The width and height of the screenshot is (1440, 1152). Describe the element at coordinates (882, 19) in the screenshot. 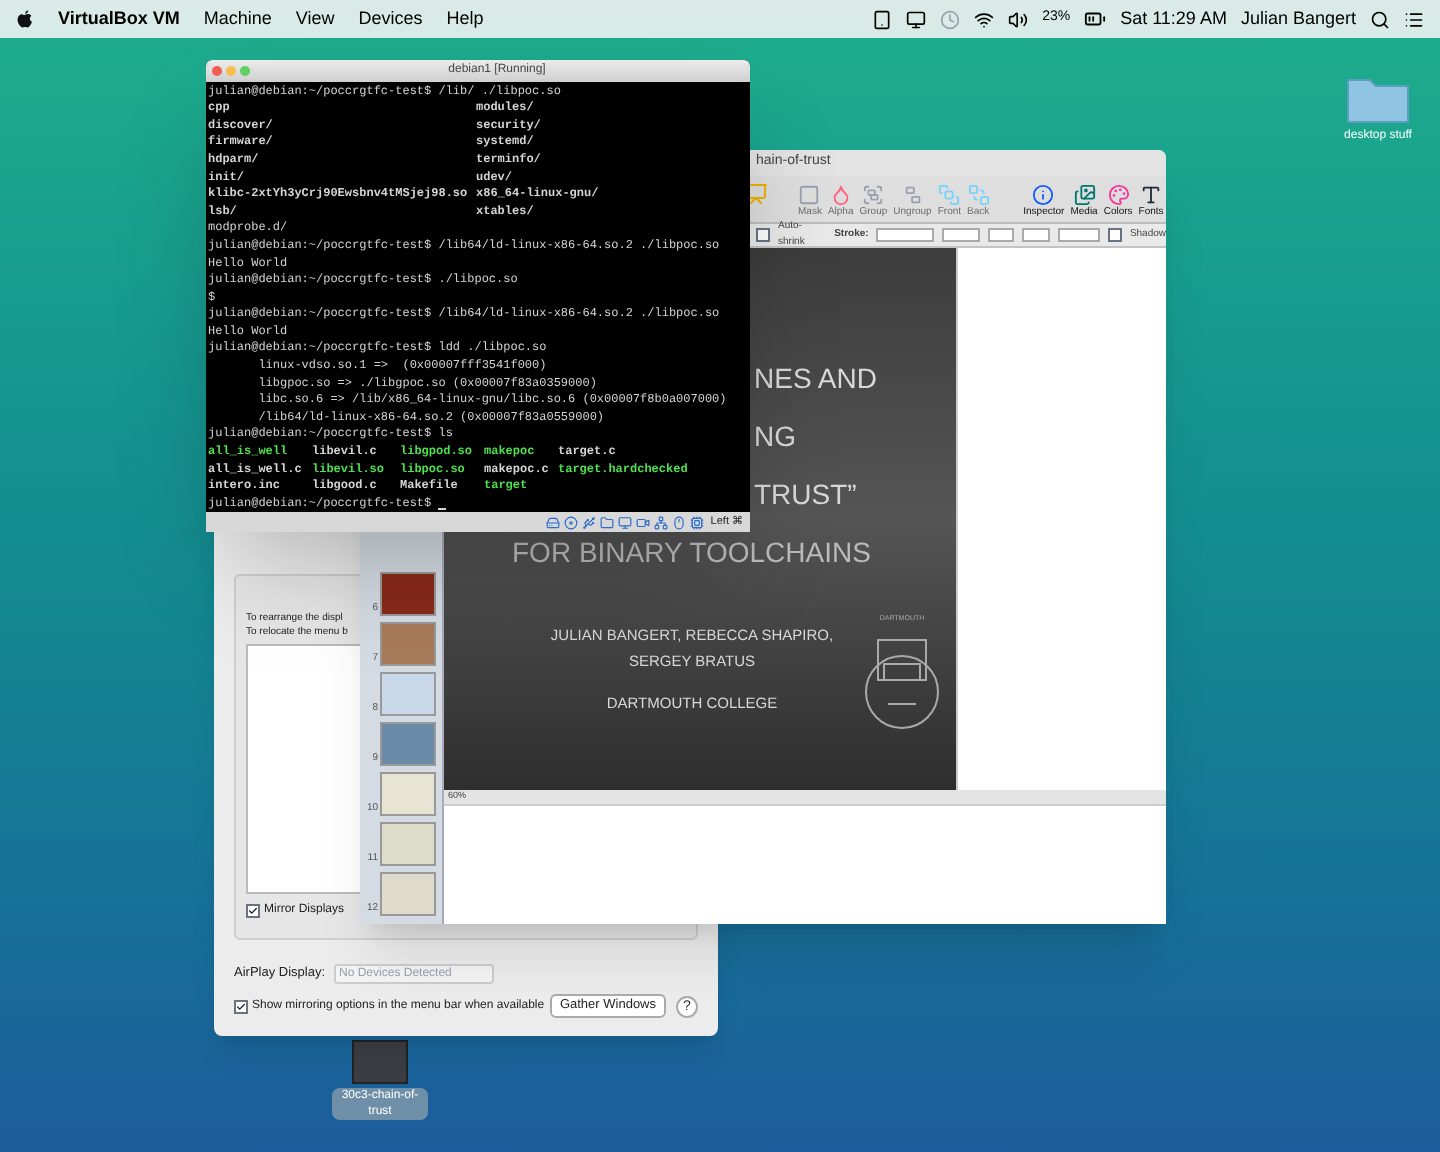

I see `tablet-icon` at that location.